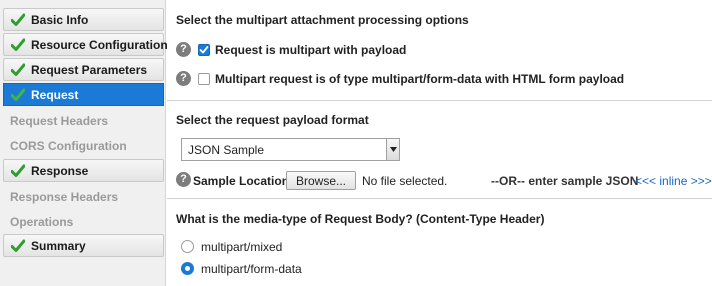 This screenshot has width=712, height=286. Describe the element at coordinates (272, 120) in the screenshot. I see `payload-format-heading: Select the request payload format` at that location.